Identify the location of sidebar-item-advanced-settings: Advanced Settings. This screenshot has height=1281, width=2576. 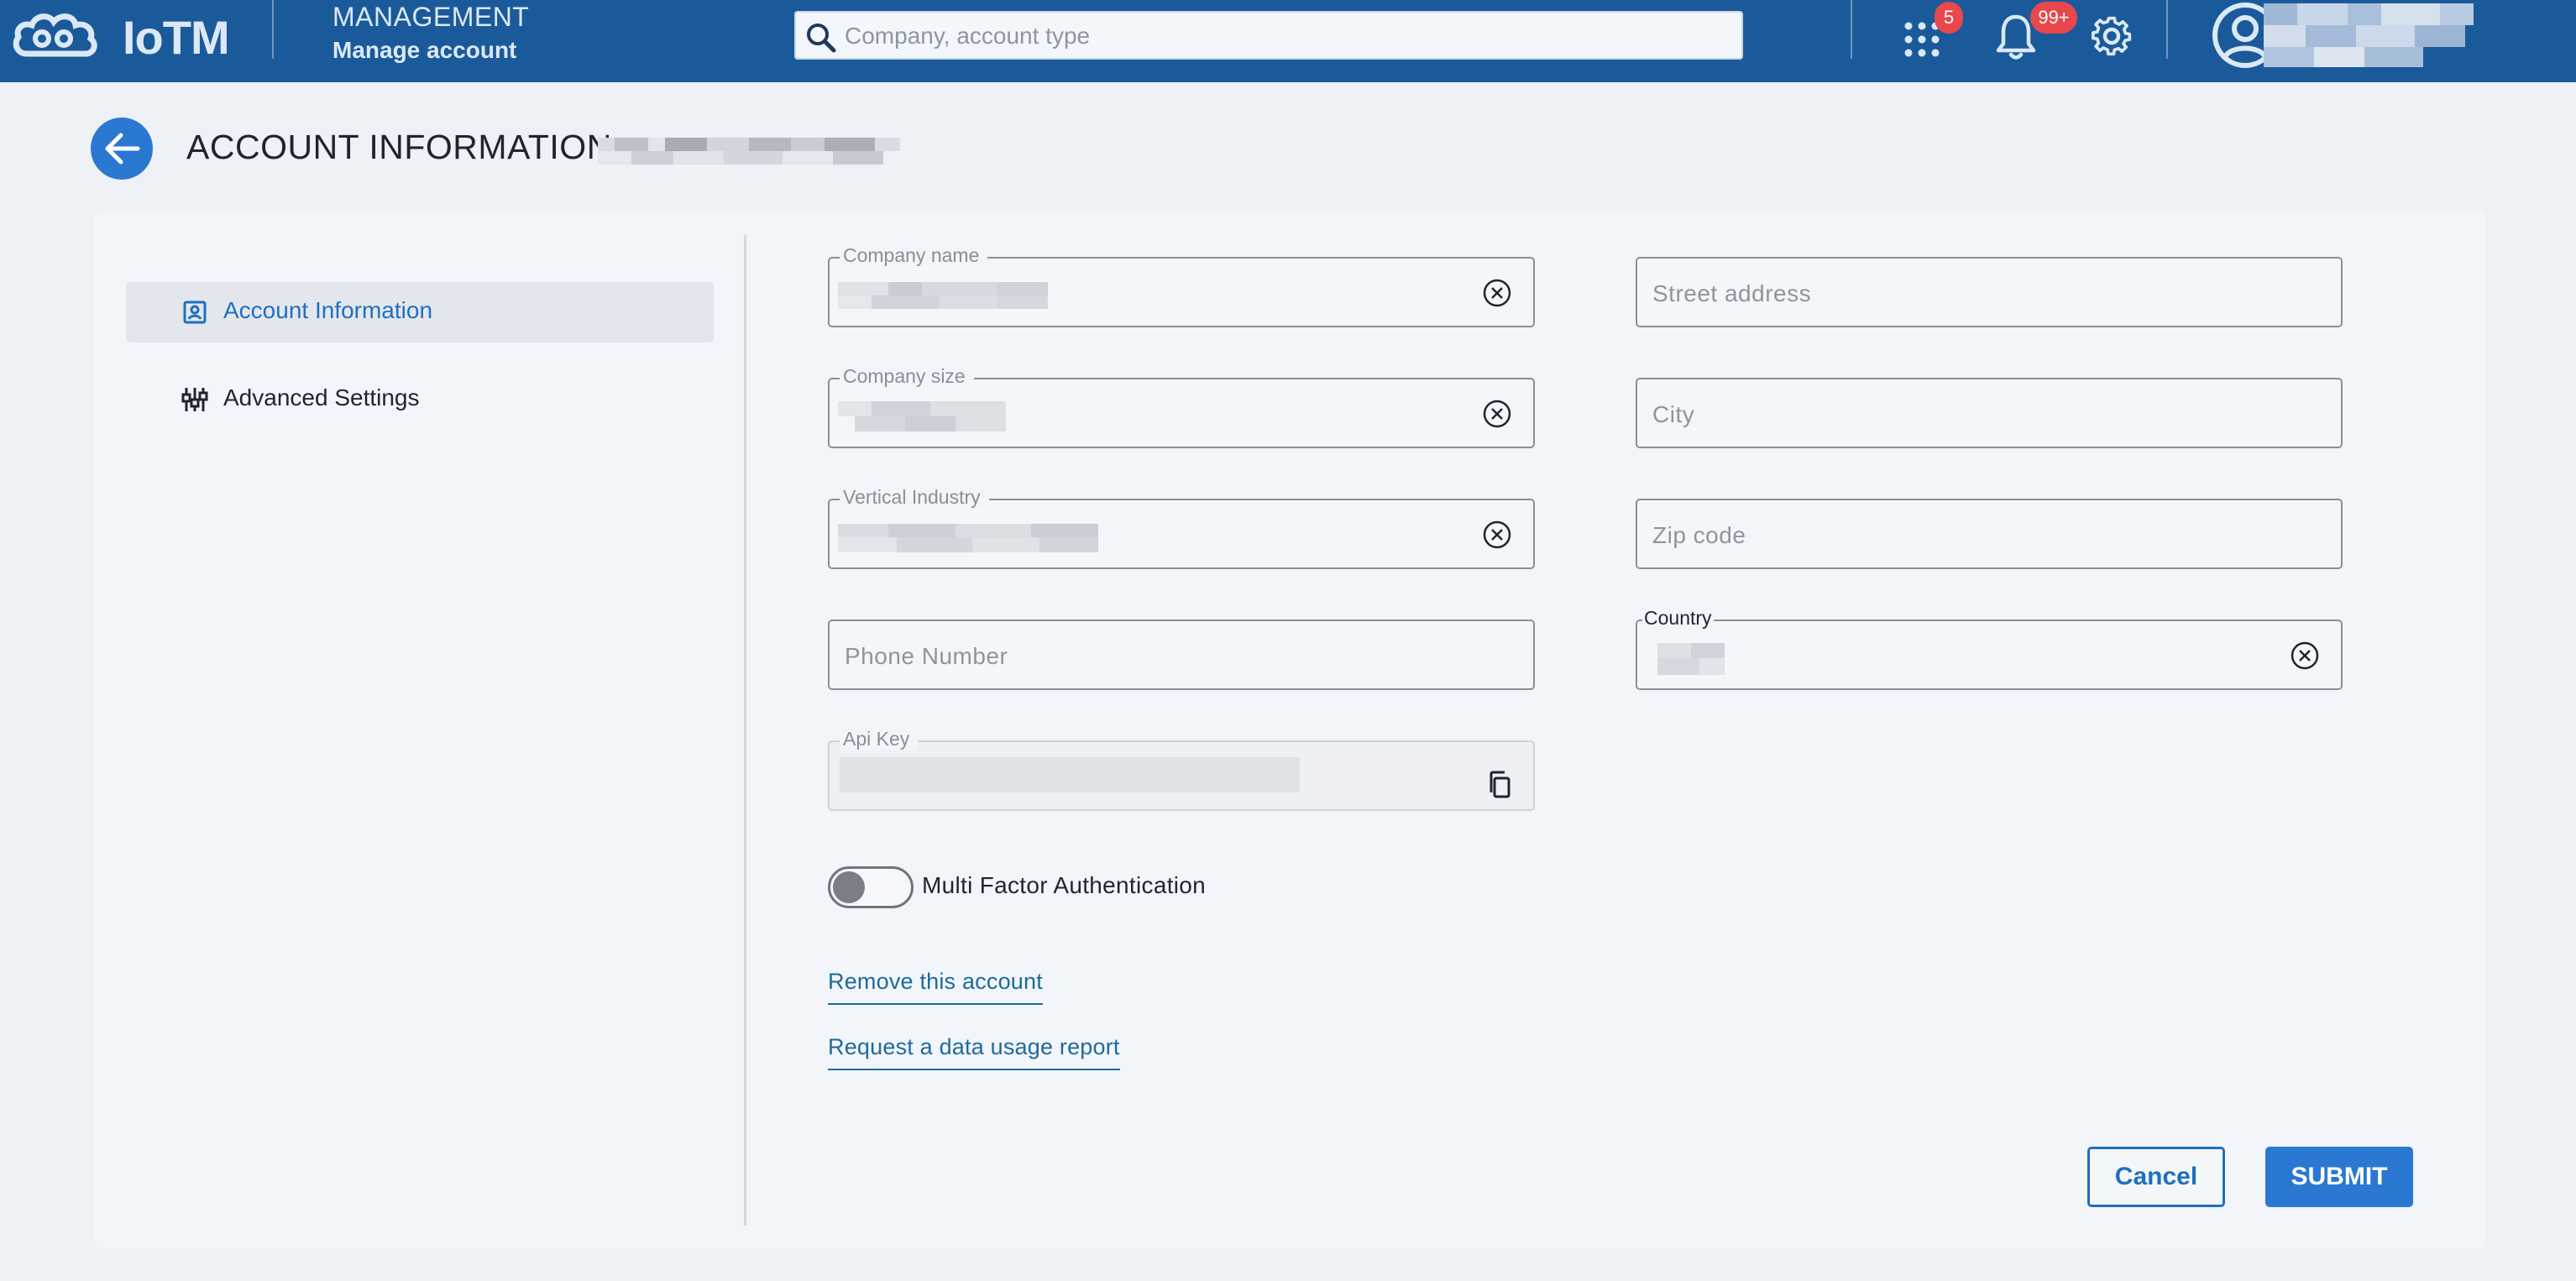
(420, 399).